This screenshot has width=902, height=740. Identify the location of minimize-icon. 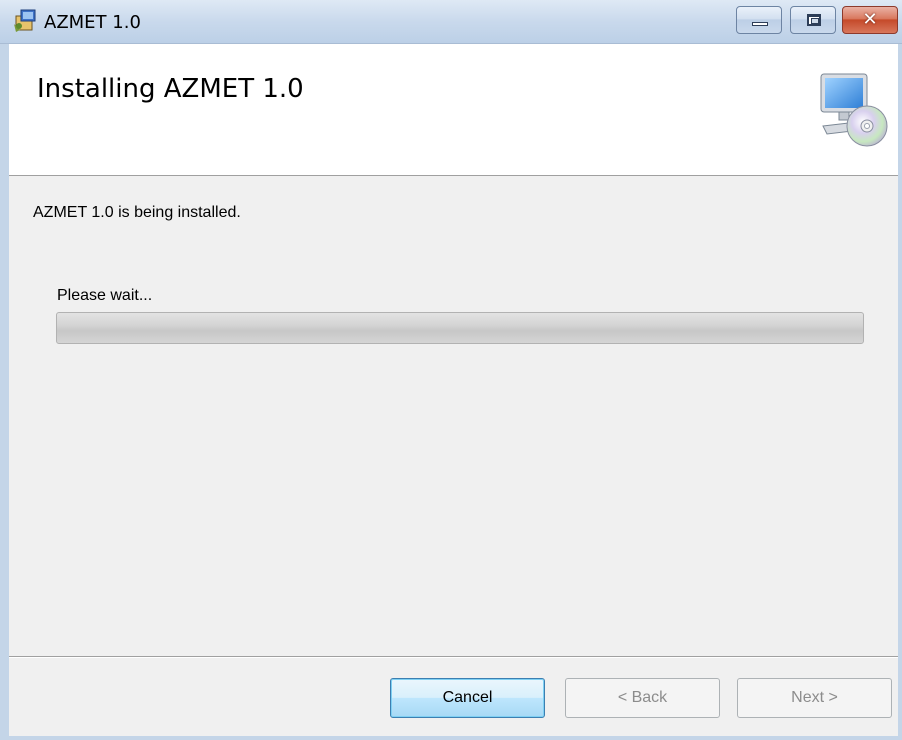
(760, 24).